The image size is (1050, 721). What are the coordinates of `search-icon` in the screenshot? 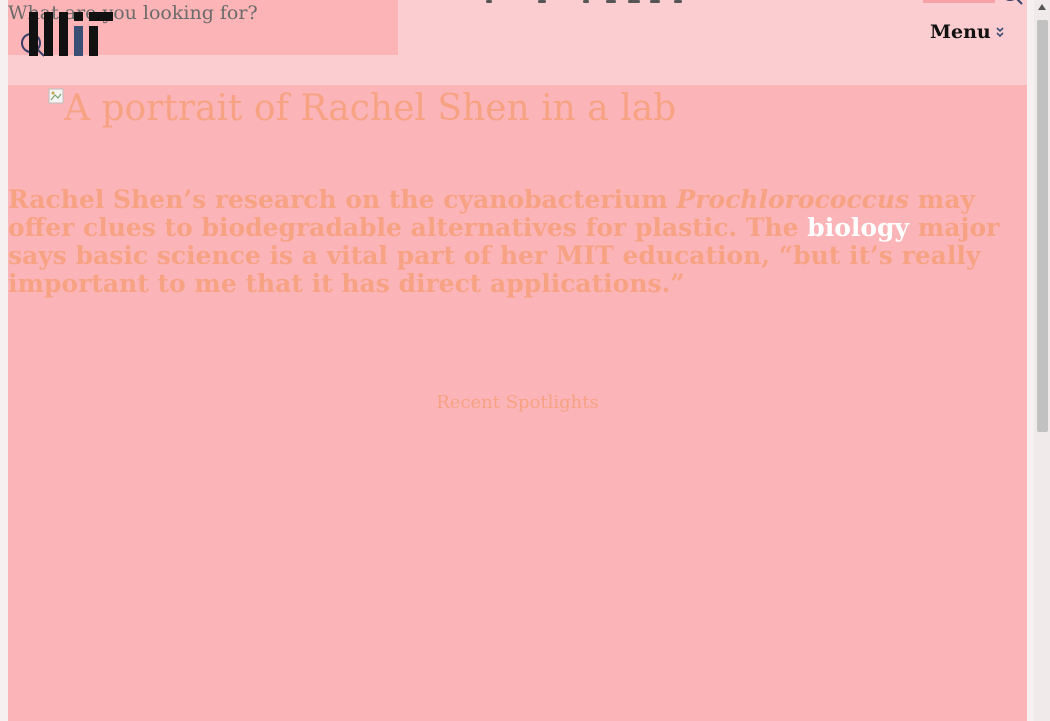 It's located at (1012, 5).